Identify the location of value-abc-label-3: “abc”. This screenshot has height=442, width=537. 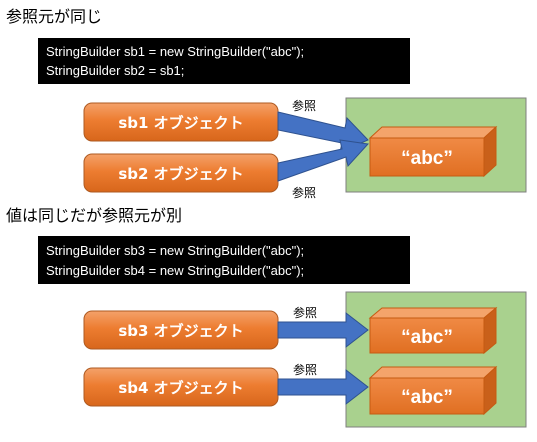
(427, 397).